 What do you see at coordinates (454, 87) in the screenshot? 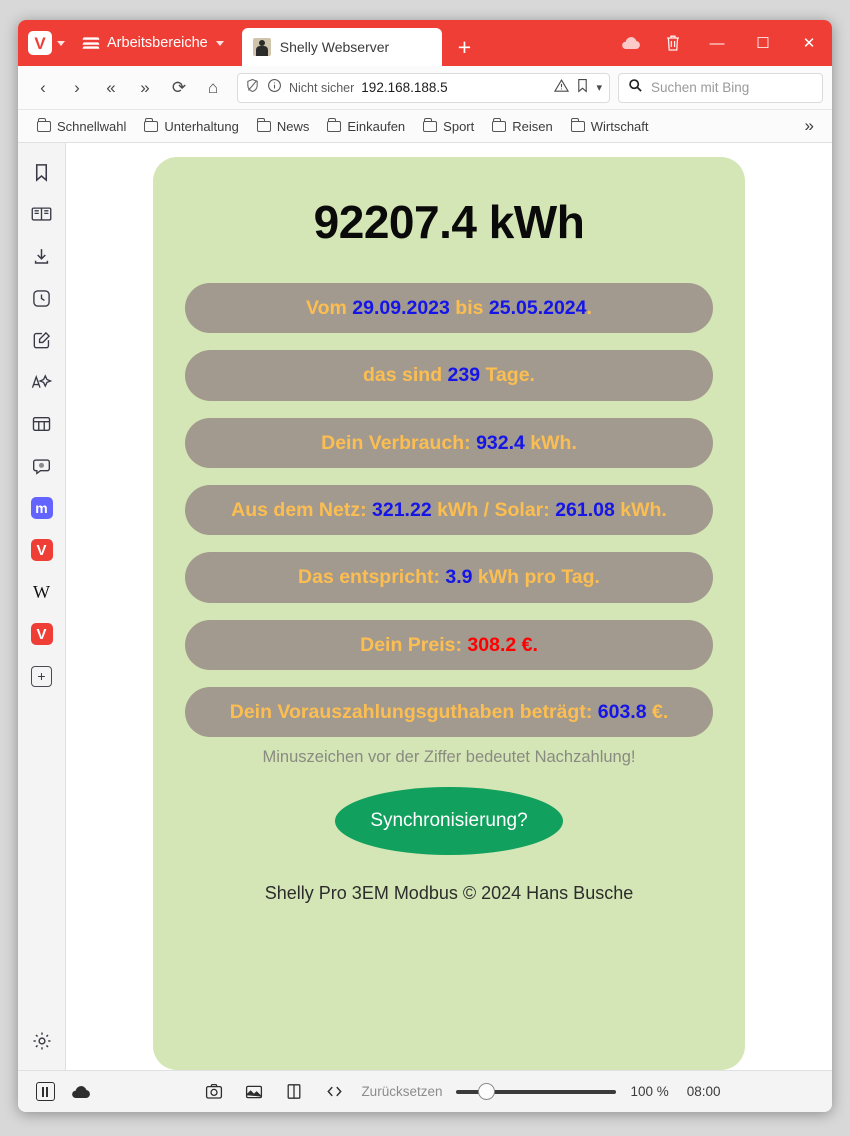
I see `url-text: 192.168.188.5` at bounding box center [454, 87].